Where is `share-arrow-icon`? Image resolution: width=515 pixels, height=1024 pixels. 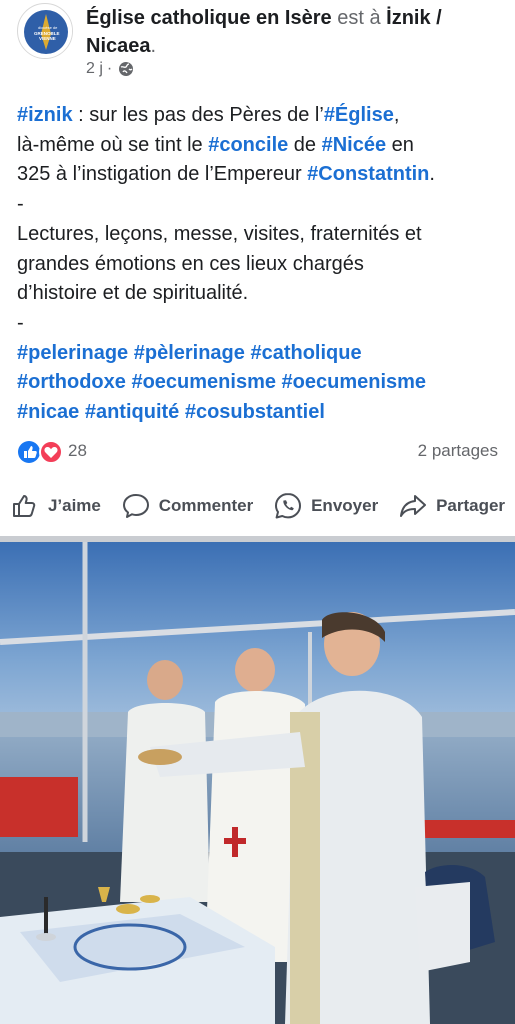
share-arrow-icon is located at coordinates (413, 506).